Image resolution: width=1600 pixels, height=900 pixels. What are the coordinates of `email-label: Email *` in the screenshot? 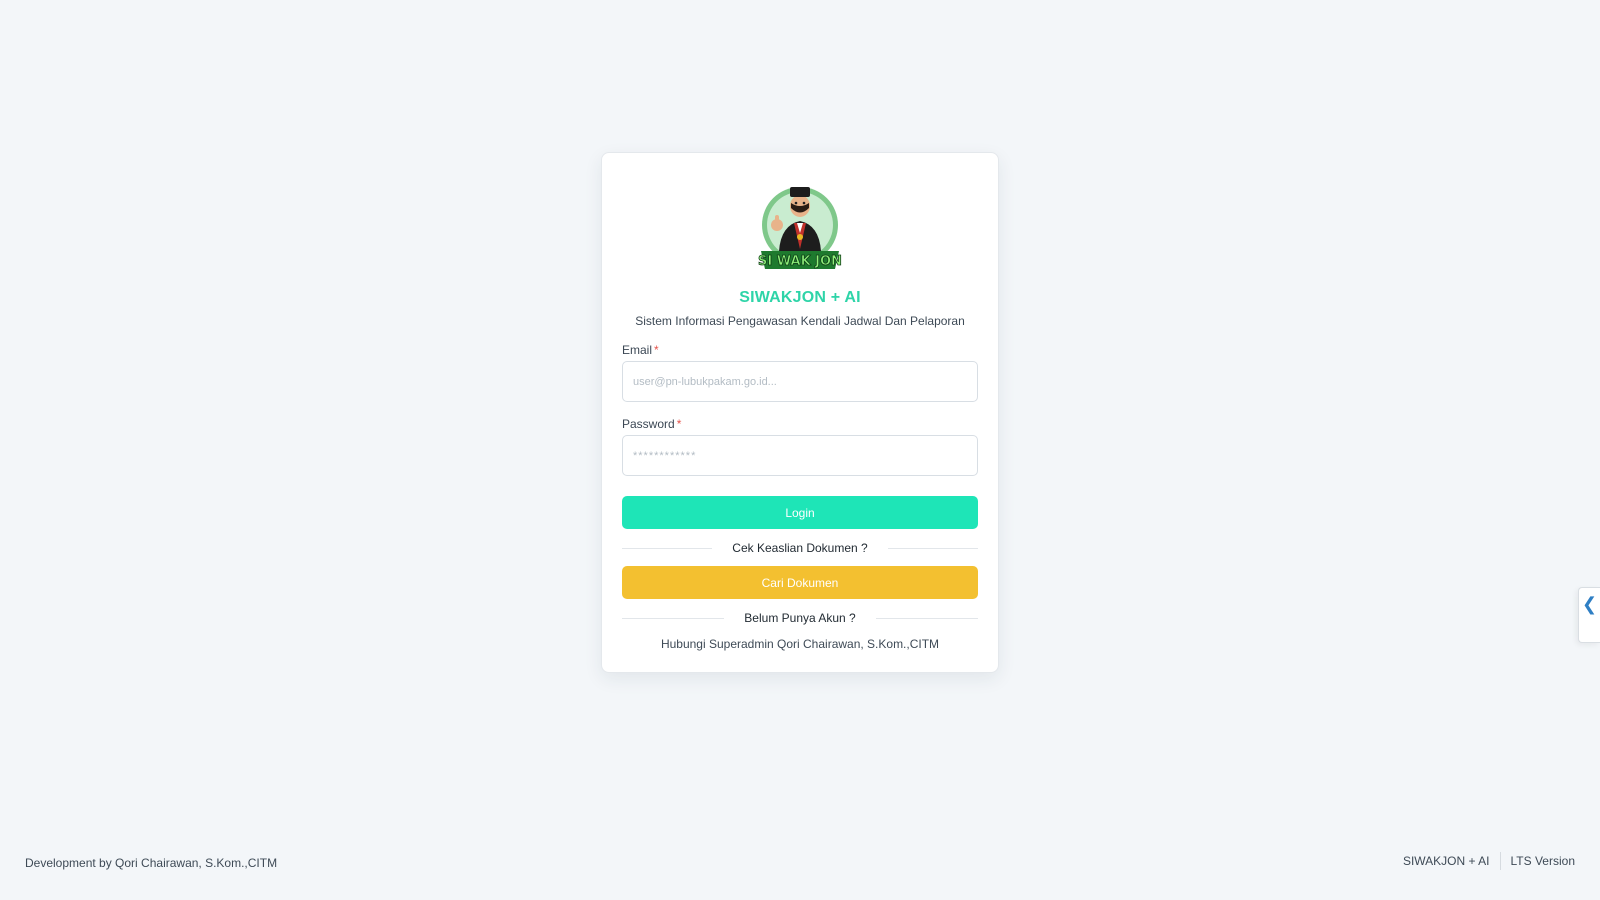 It's located at (800, 350).